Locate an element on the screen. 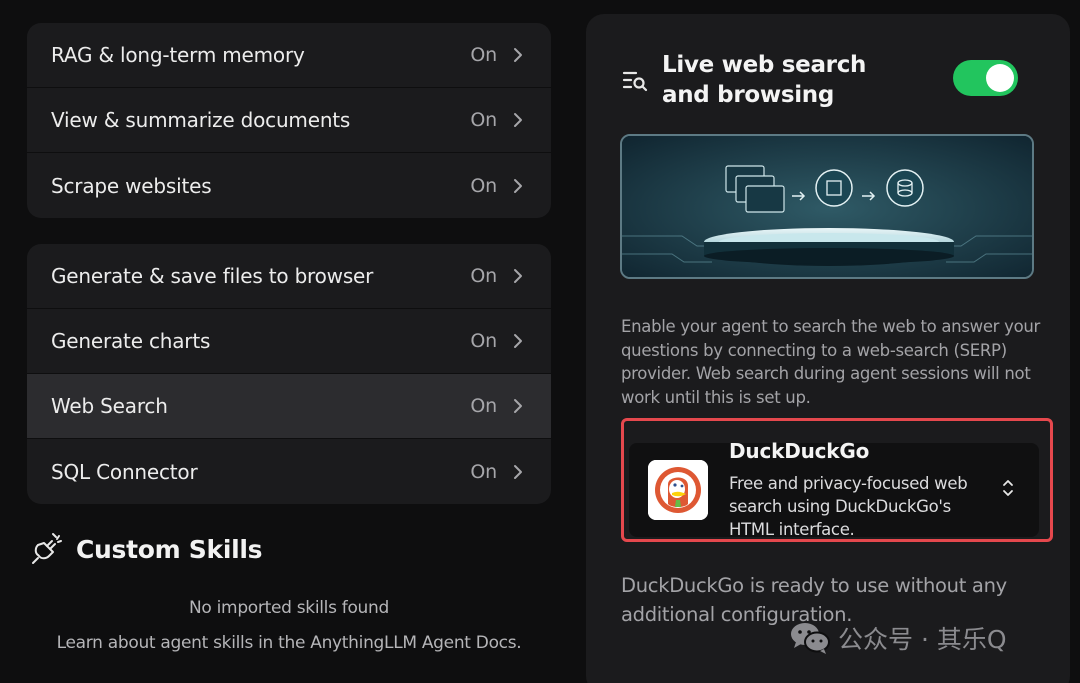 The image size is (1080, 683). skill-label: Web Search is located at coordinates (109, 406).